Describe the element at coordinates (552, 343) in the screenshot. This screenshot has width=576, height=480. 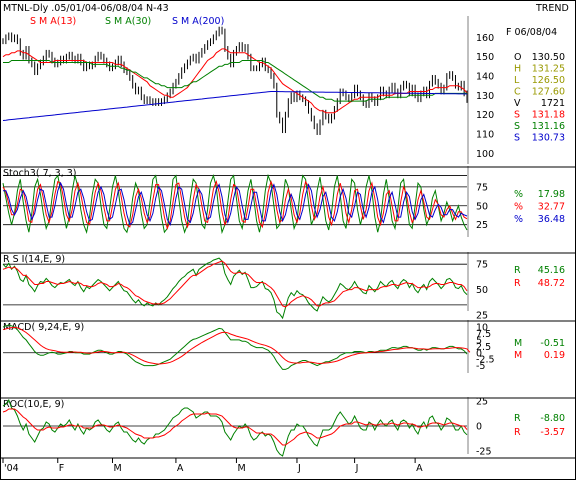
I see `macd-readout-value: -0.51` at that location.